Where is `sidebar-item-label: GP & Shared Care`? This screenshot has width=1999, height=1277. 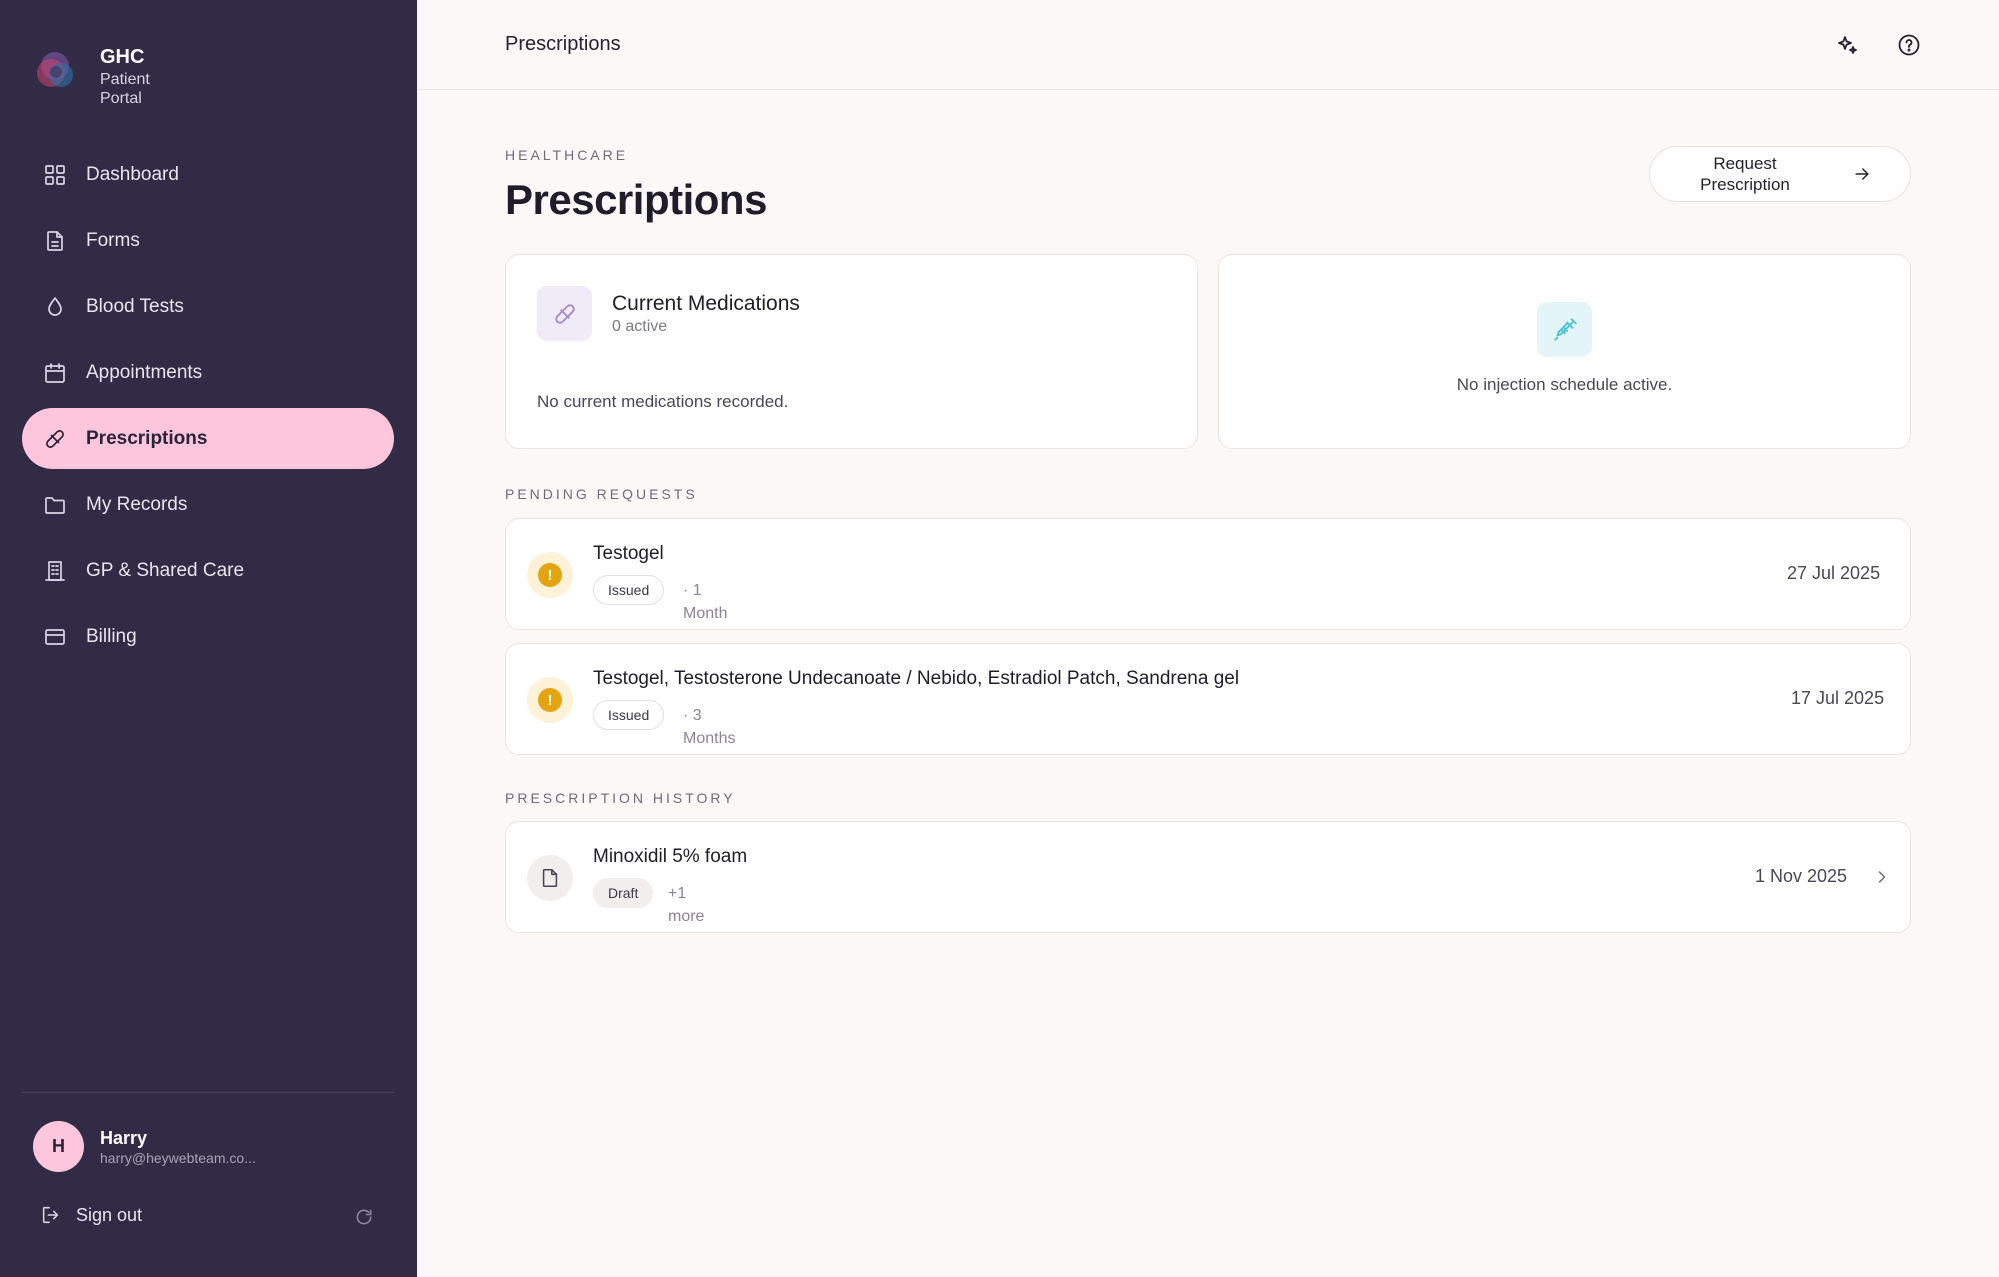
sidebar-item-label: GP & Shared Care is located at coordinates (165, 570).